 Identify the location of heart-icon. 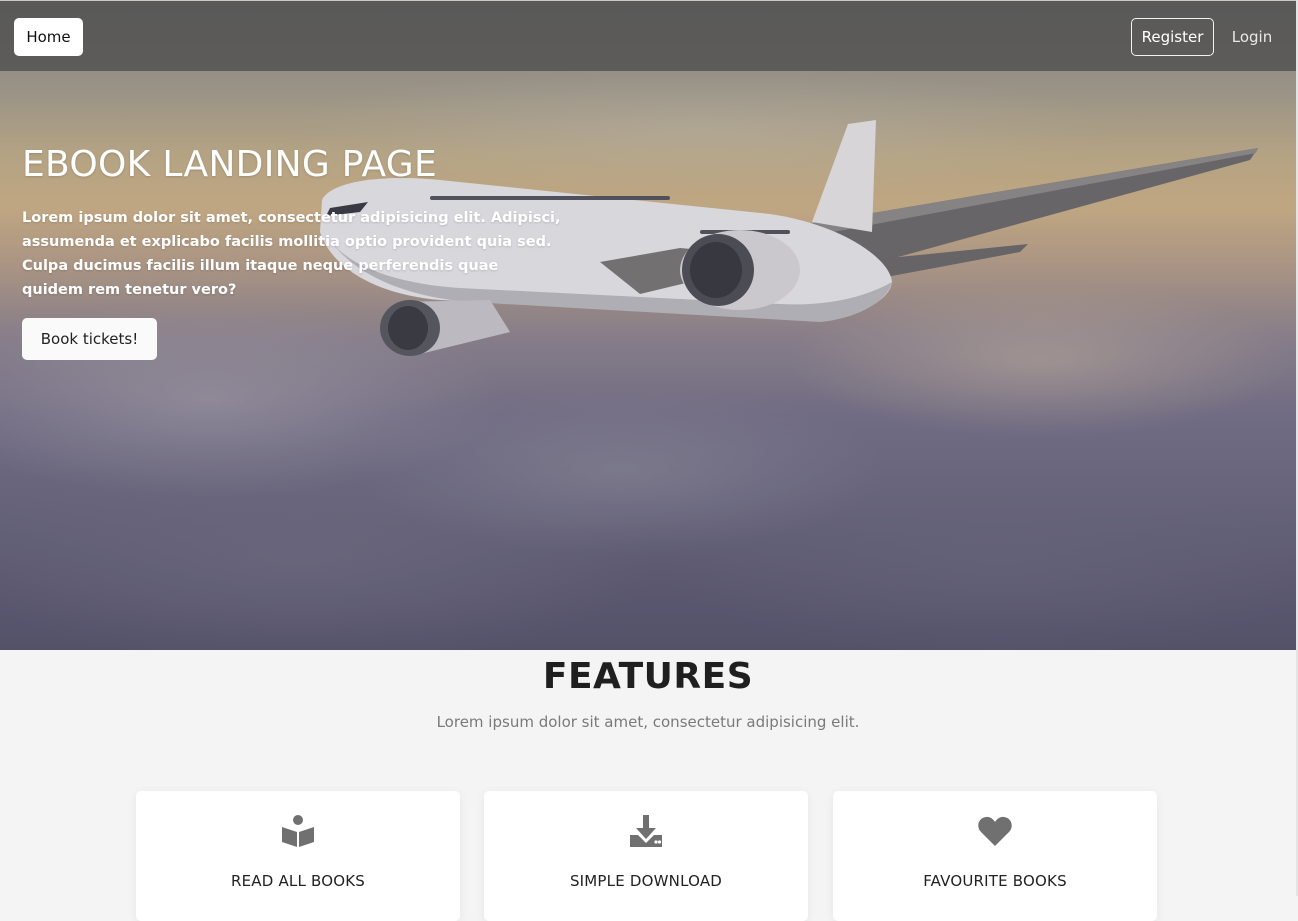
(995, 831).